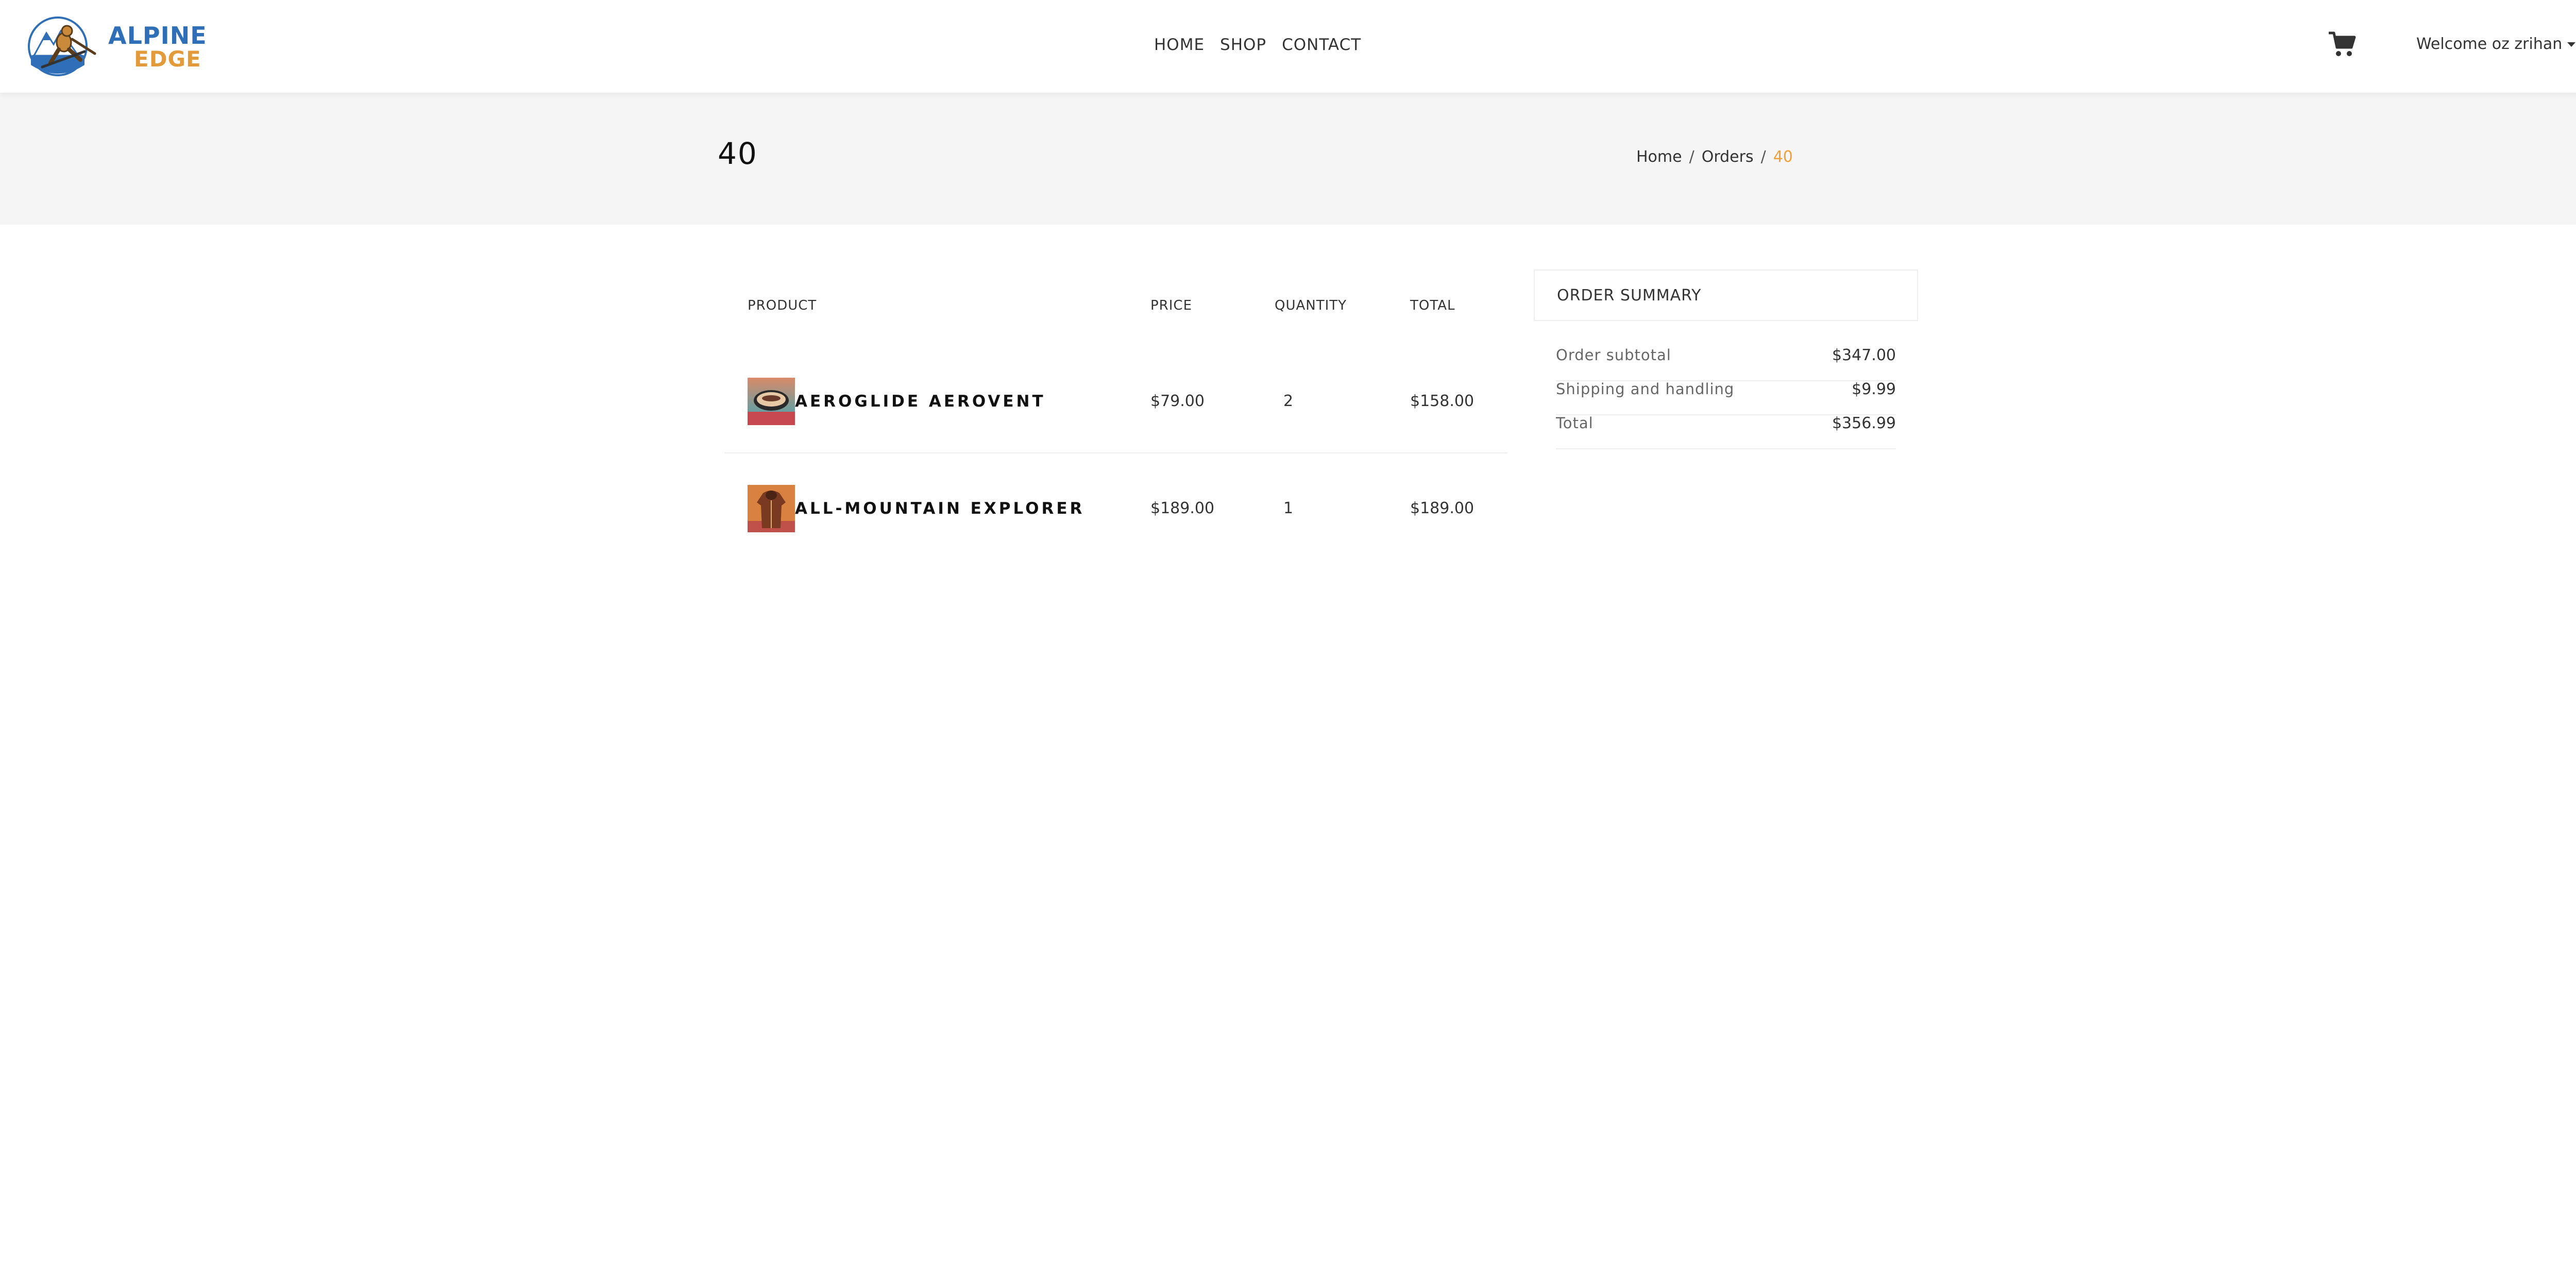  What do you see at coordinates (1645, 389) in the screenshot?
I see `shipping-label: Shipping and handling` at bounding box center [1645, 389].